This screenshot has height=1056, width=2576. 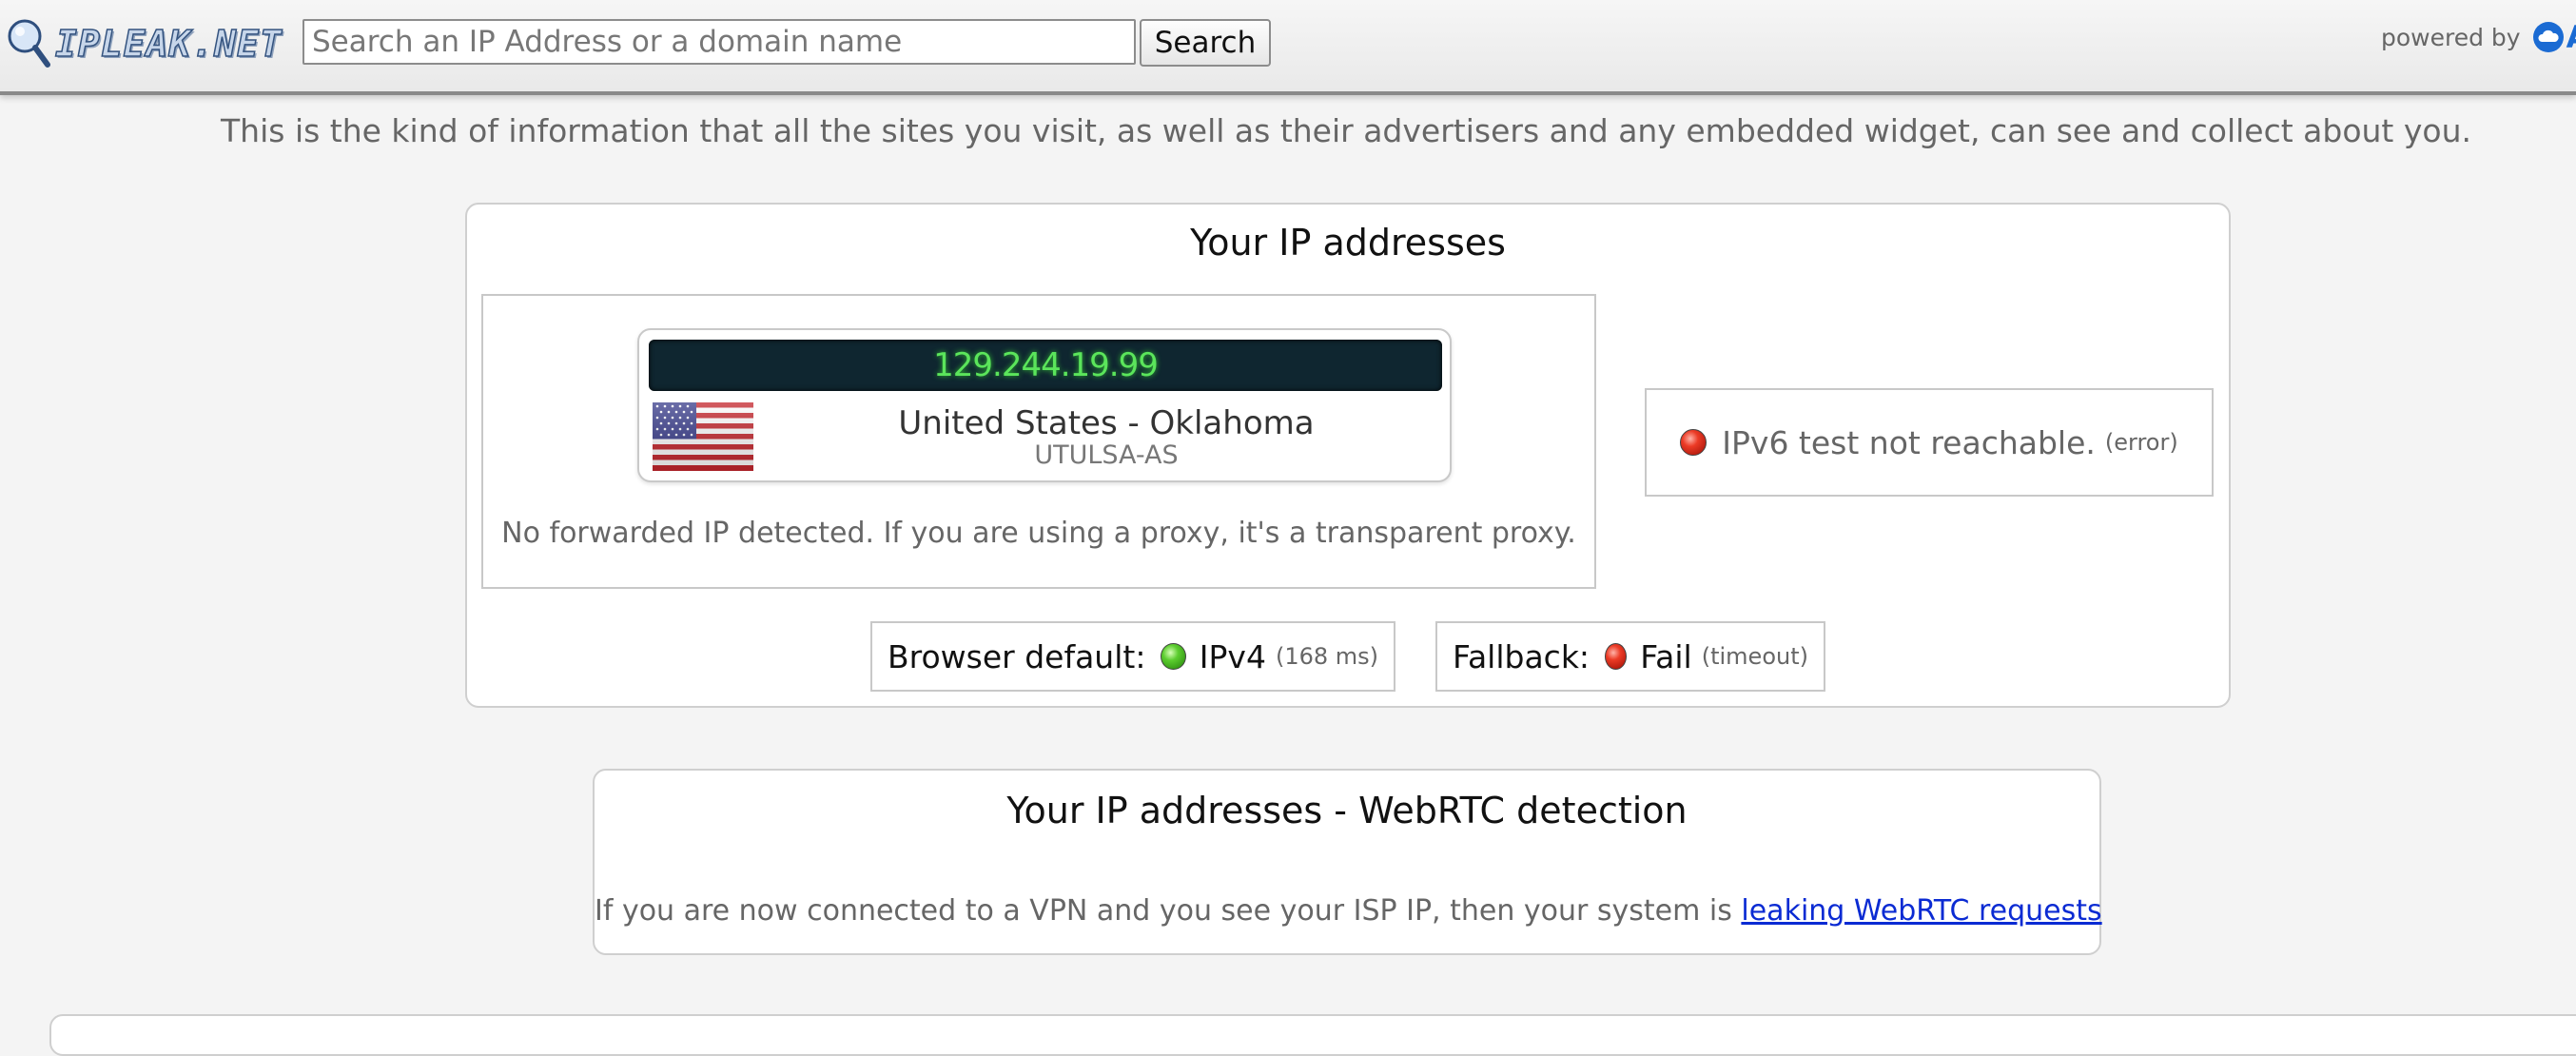 I want to click on fallback-detail: (timeout), so click(x=1755, y=656).